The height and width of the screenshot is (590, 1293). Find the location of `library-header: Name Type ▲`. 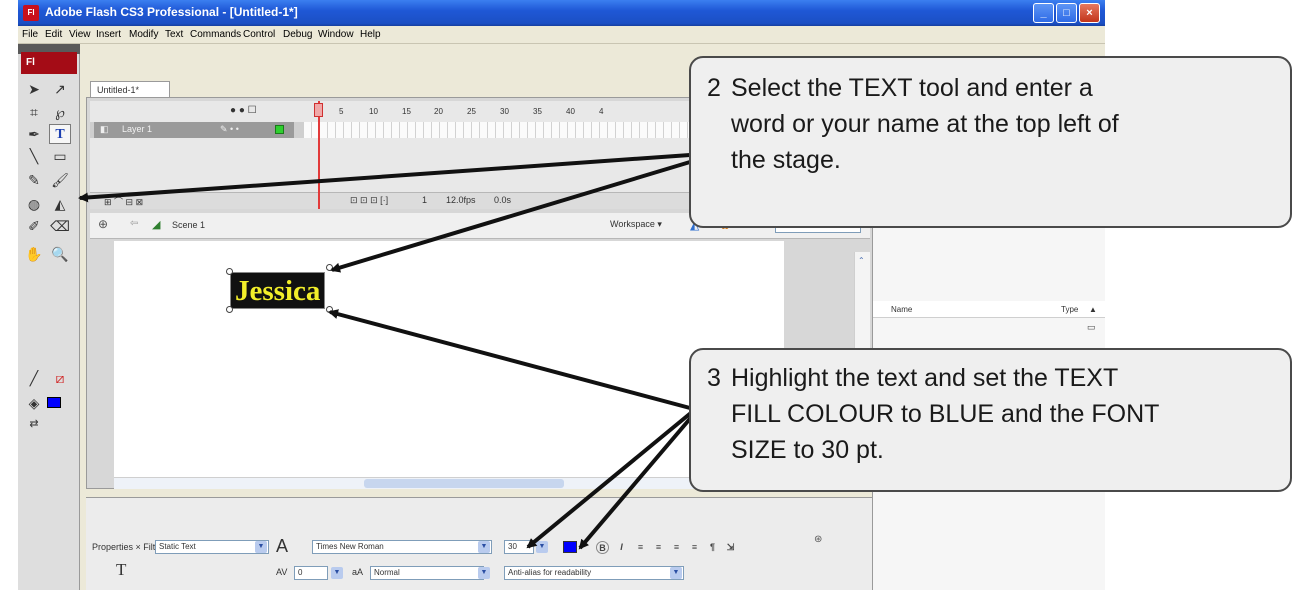

library-header: Name Type ▲ is located at coordinates (989, 309).